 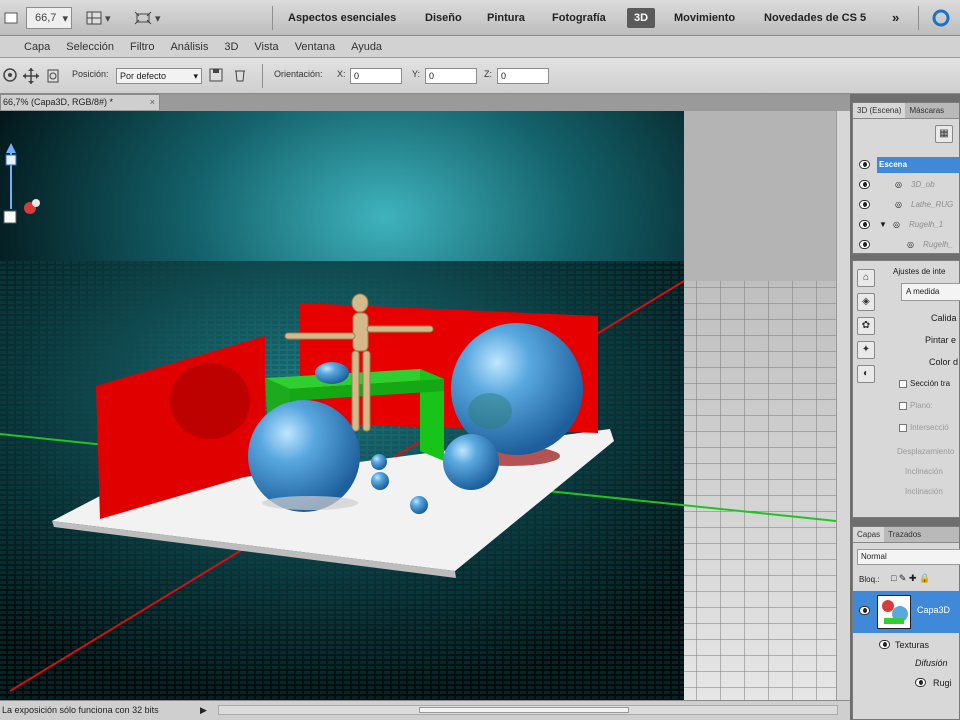 What do you see at coordinates (906, 185) in the screenshot?
I see `mesh-row: ◎ 3D_ob` at bounding box center [906, 185].